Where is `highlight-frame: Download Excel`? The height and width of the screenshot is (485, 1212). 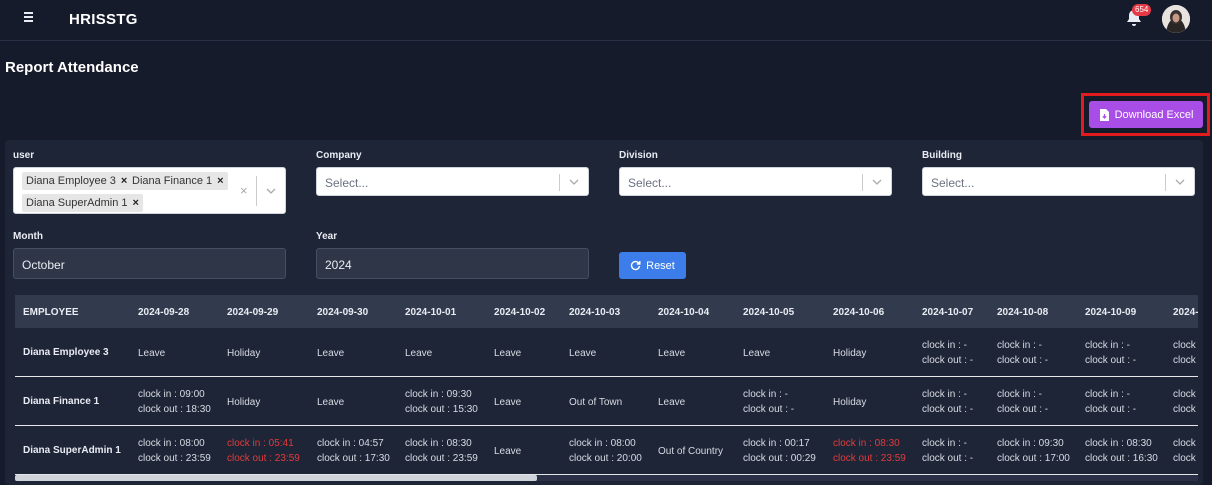
highlight-frame: Download Excel is located at coordinates (1145, 114).